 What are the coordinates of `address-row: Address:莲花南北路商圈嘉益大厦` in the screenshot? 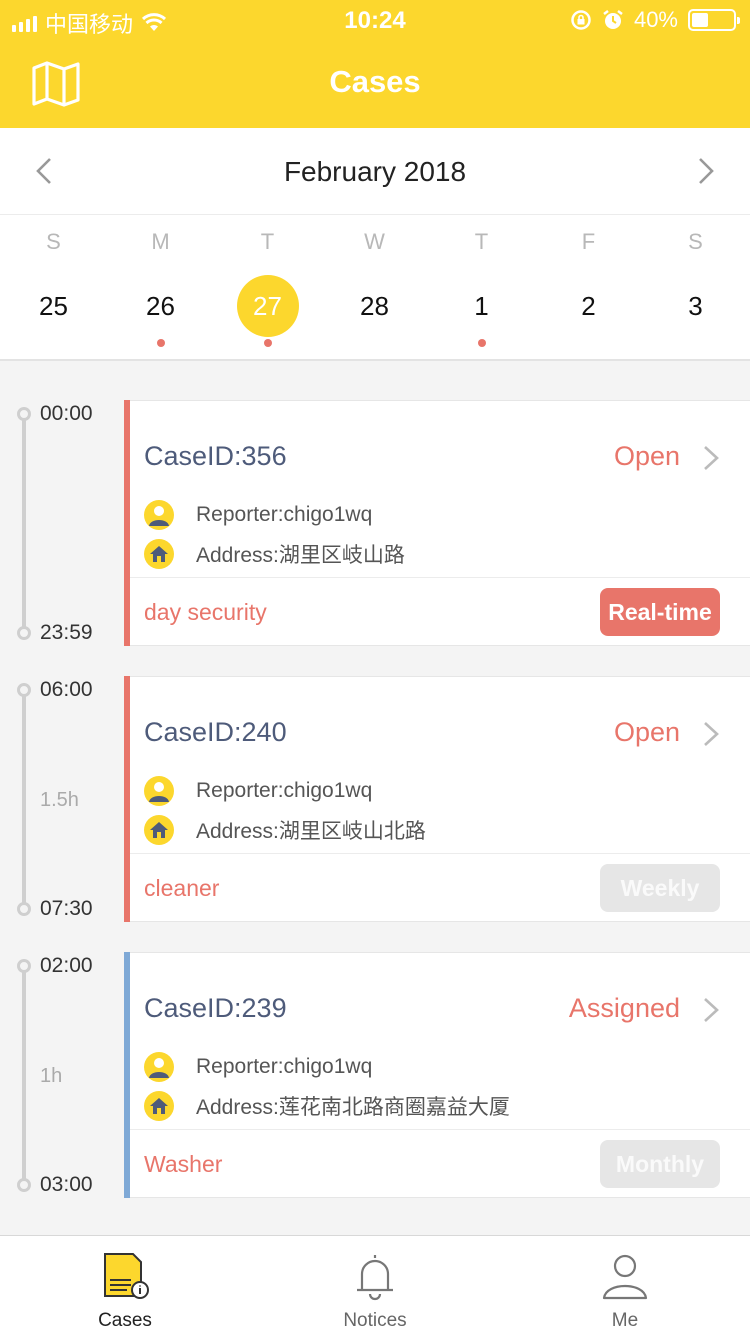 It's located at (327, 1106).